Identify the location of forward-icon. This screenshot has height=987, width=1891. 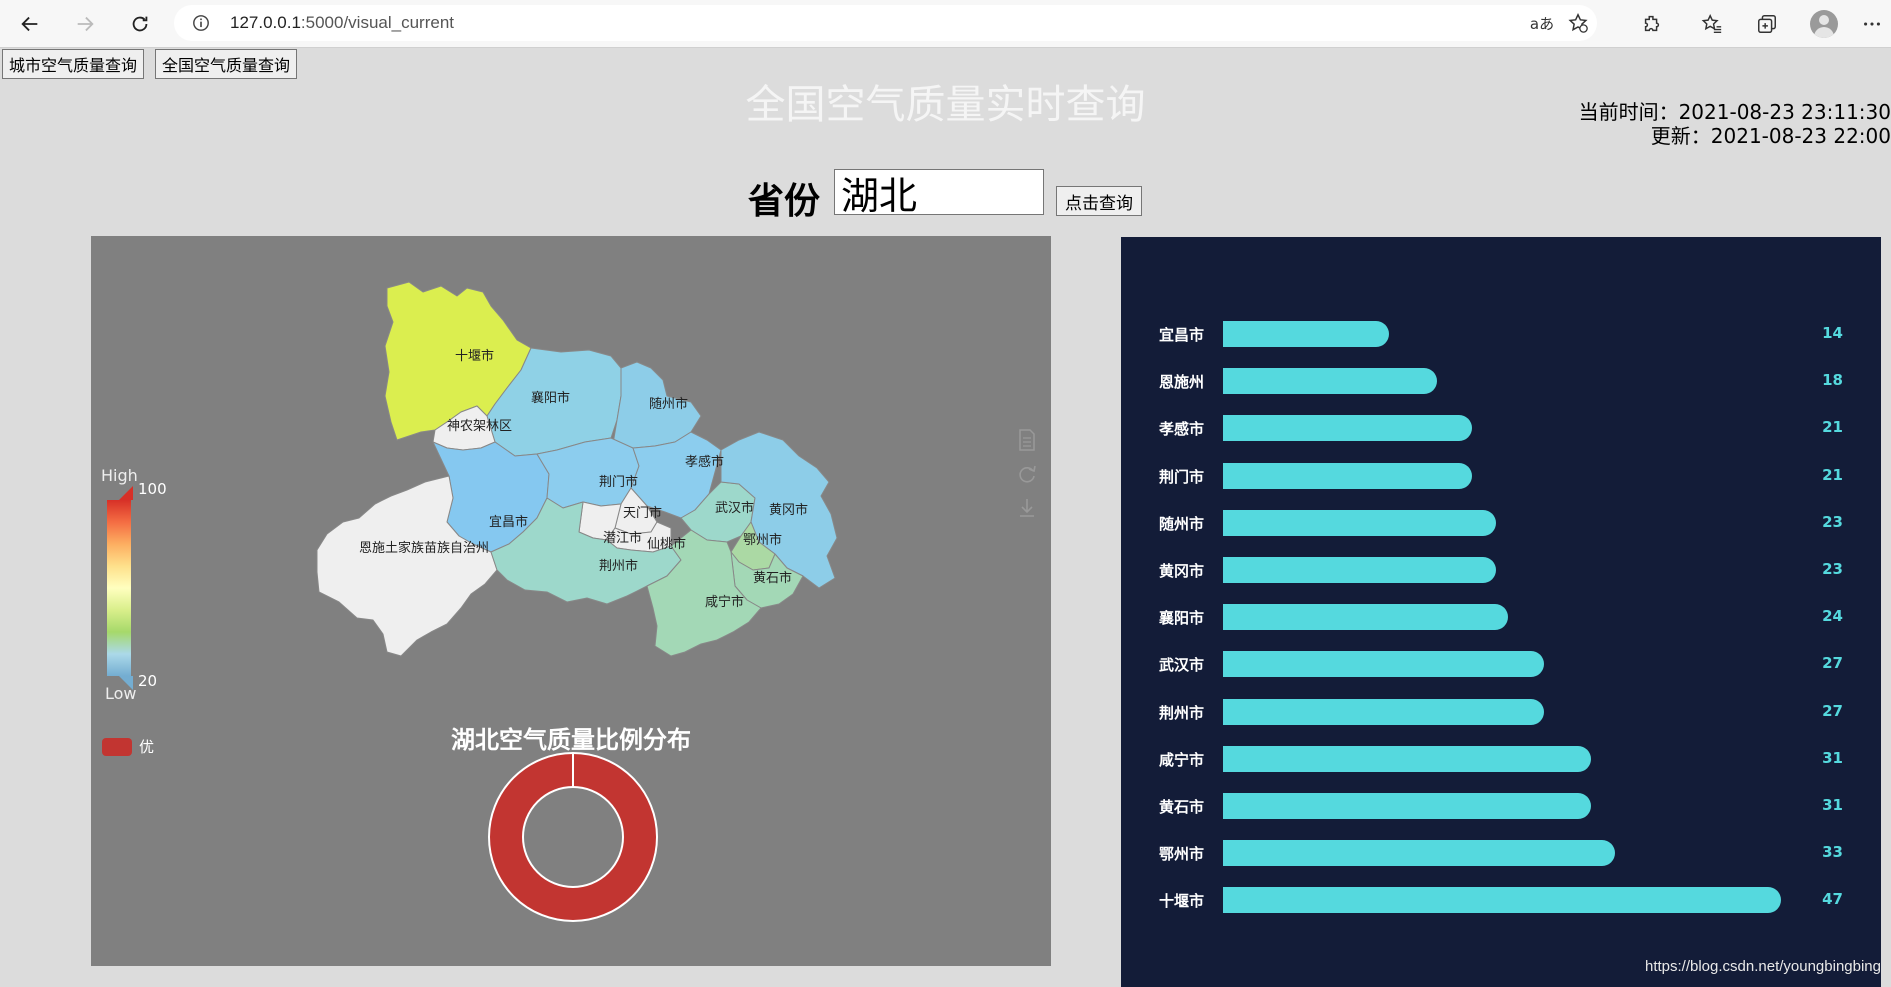
(85, 24).